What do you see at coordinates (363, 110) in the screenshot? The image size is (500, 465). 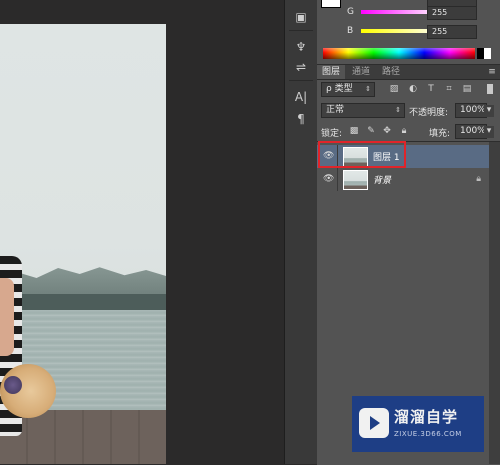 I see `blend-mode-select: 正常 ⇕` at bounding box center [363, 110].